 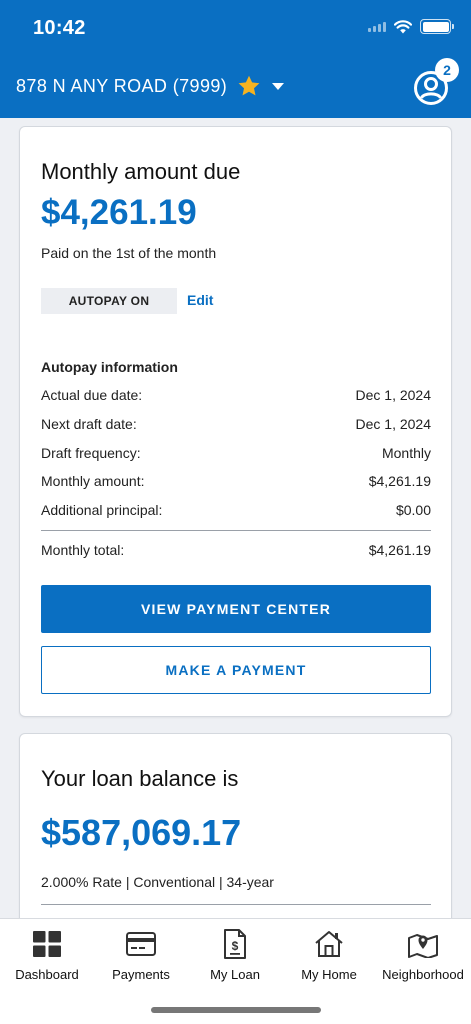 I want to click on row-label: Monthly total:, so click(x=83, y=550).